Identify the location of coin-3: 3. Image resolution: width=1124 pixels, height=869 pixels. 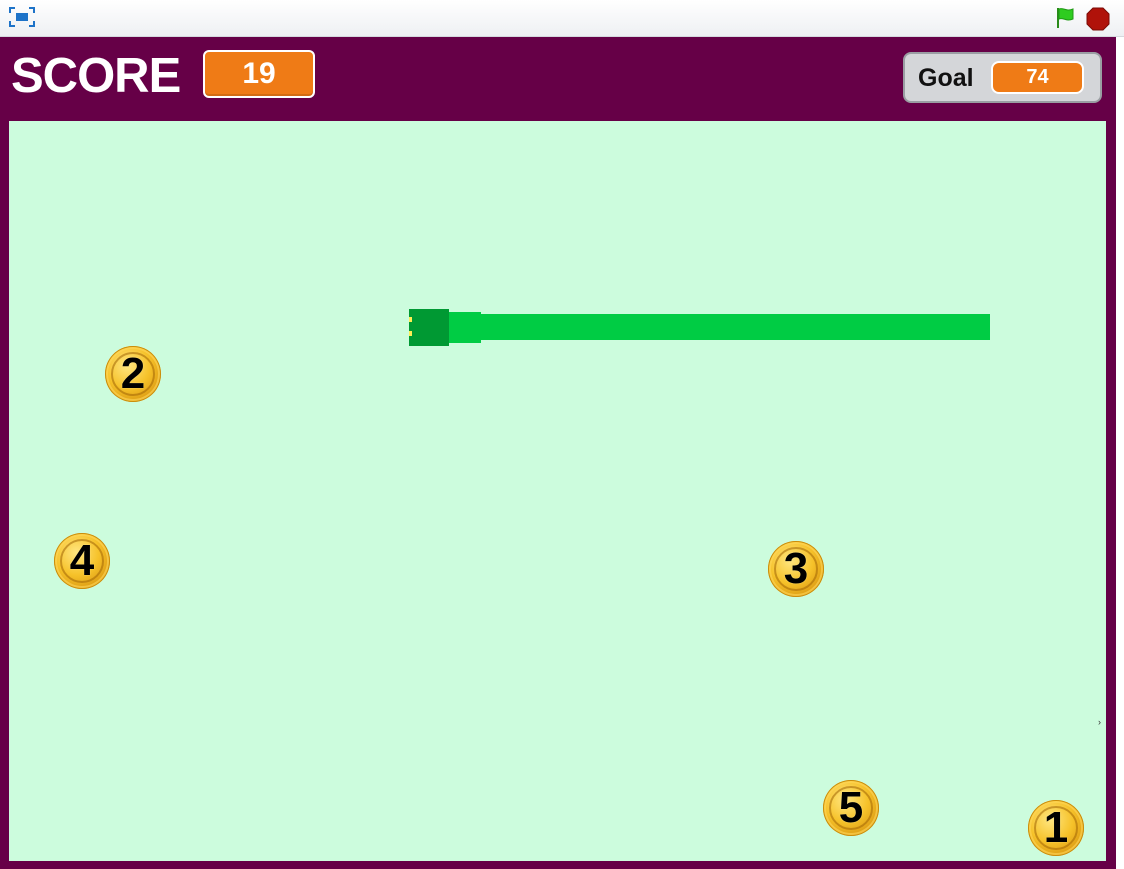
(796, 569).